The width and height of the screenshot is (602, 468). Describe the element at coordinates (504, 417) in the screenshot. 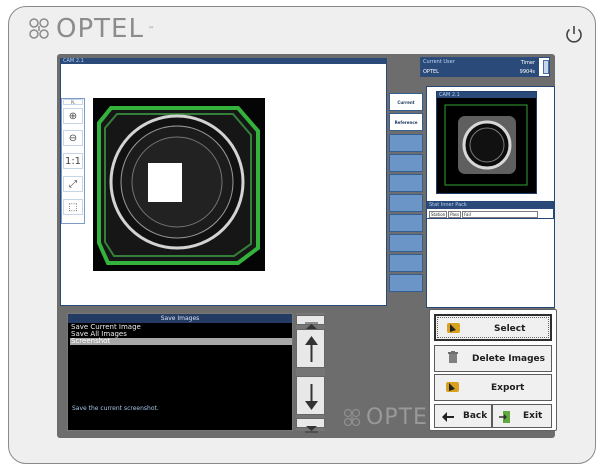

I see `exit-door-icon` at that location.